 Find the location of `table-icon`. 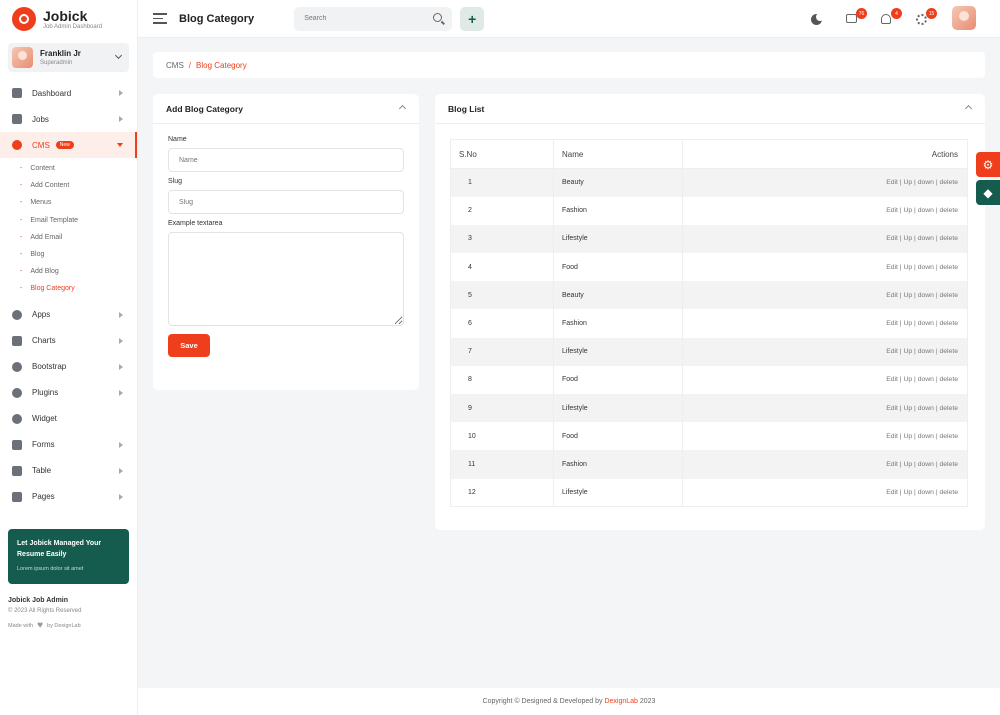

table-icon is located at coordinates (17, 470).